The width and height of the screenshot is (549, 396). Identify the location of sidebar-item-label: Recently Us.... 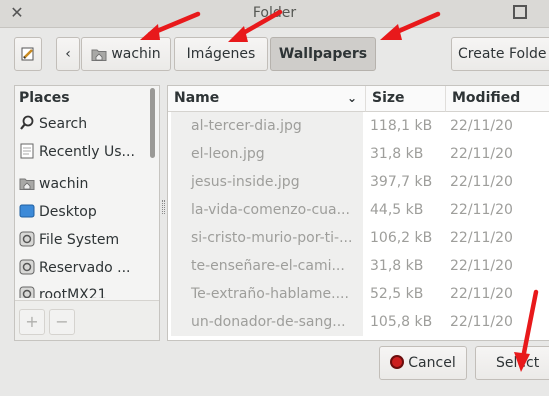
(87, 152).